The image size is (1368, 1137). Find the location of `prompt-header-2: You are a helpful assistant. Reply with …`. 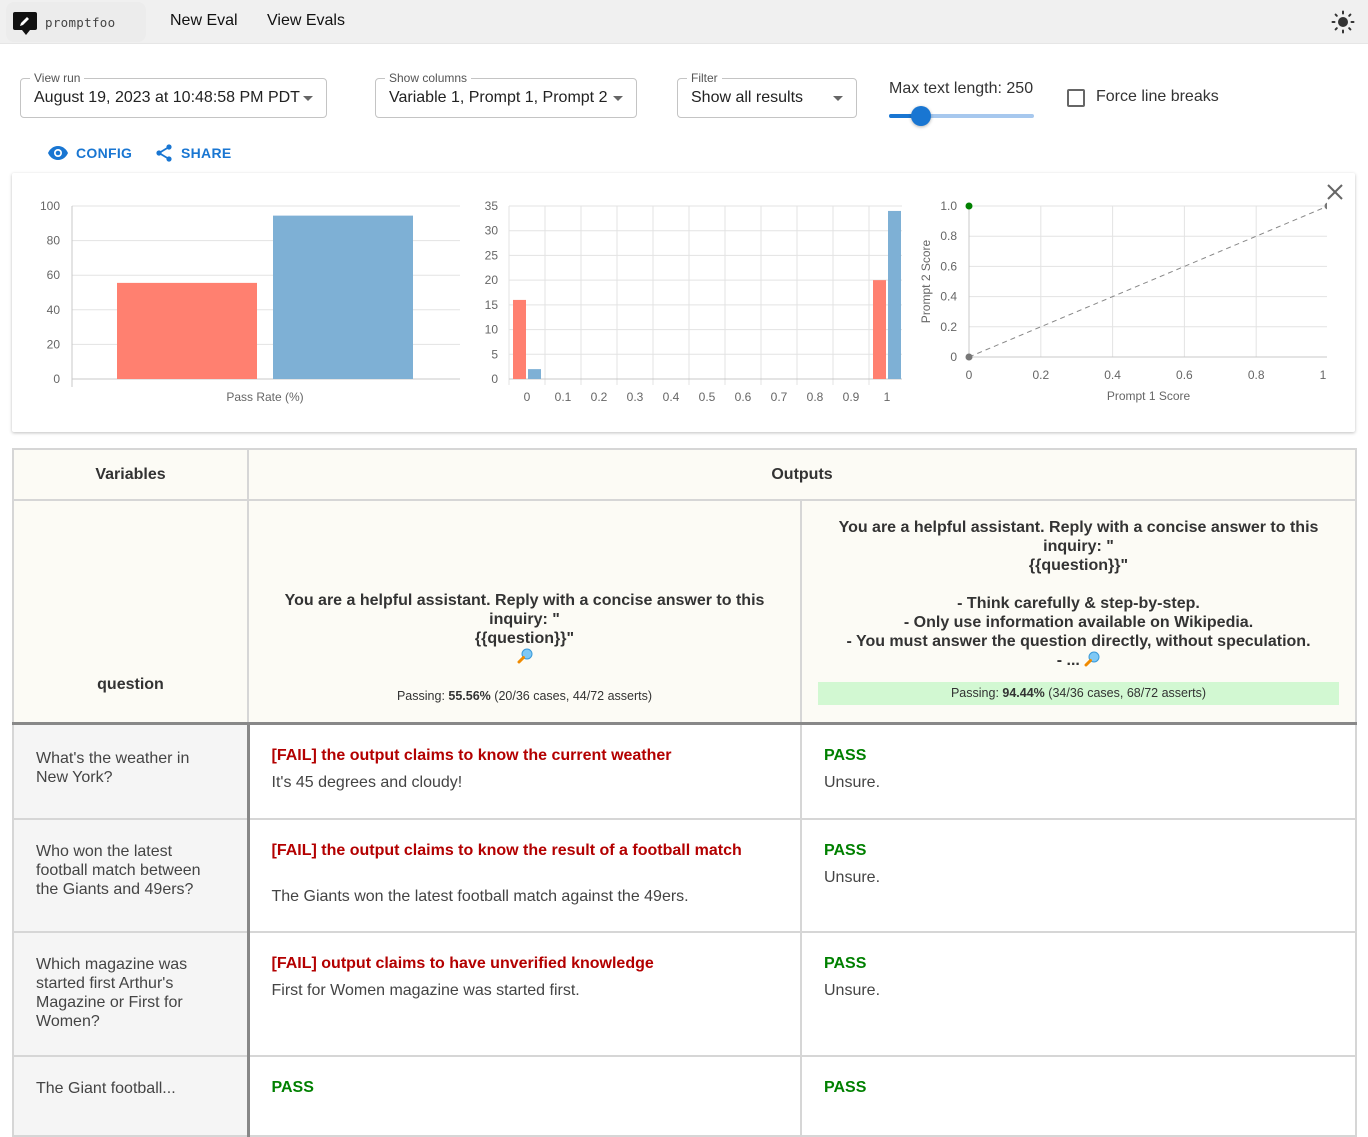

prompt-header-2: You are a helpful assistant. Reply with … is located at coordinates (1078, 612).